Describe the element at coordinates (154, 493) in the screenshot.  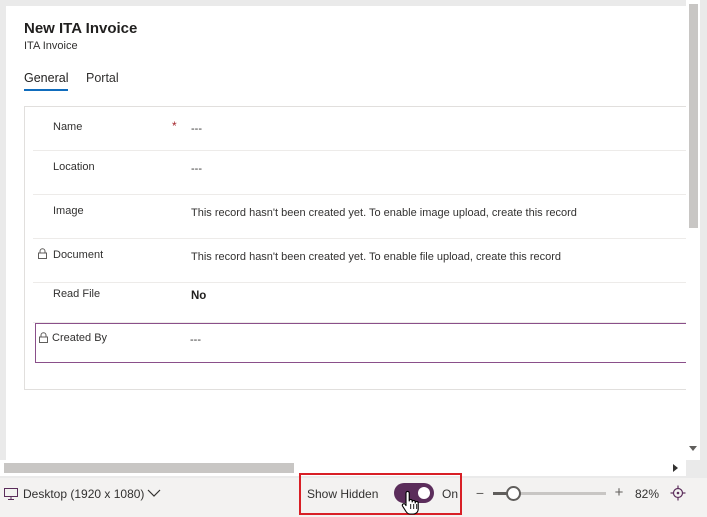
I see `chevron-down-icon` at that location.